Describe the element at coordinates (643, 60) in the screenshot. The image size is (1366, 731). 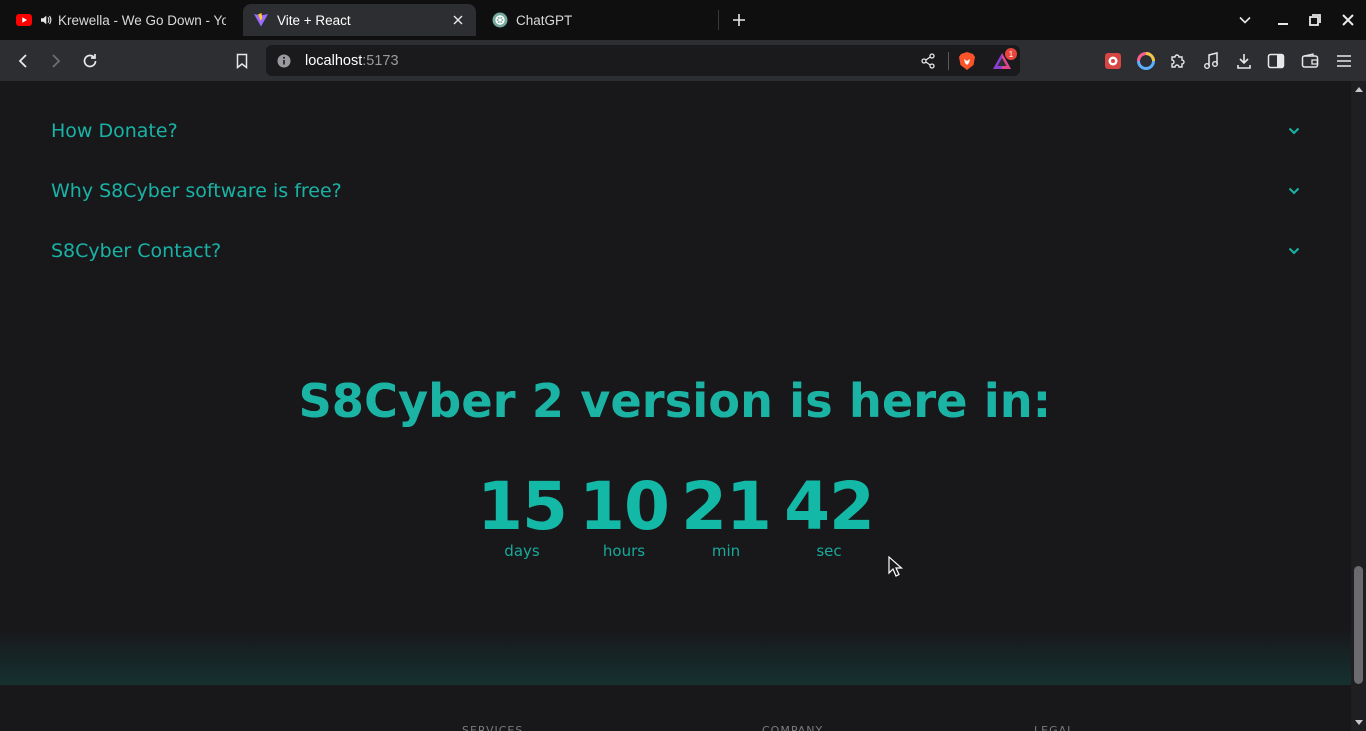
I see `address-bar: localhost:5173` at that location.